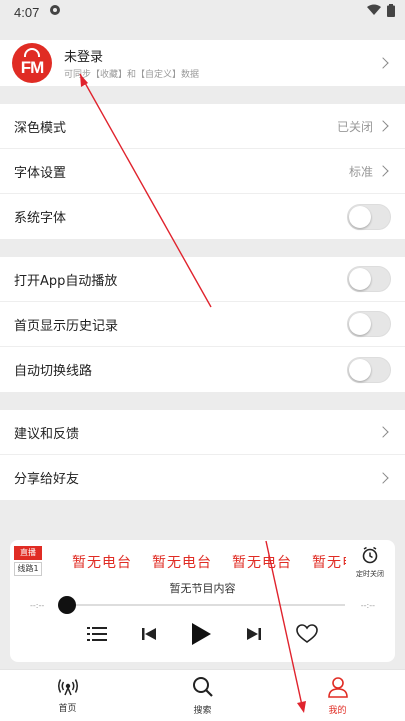  What do you see at coordinates (369, 324) in the screenshot?
I see `show-history-toggle` at bounding box center [369, 324].